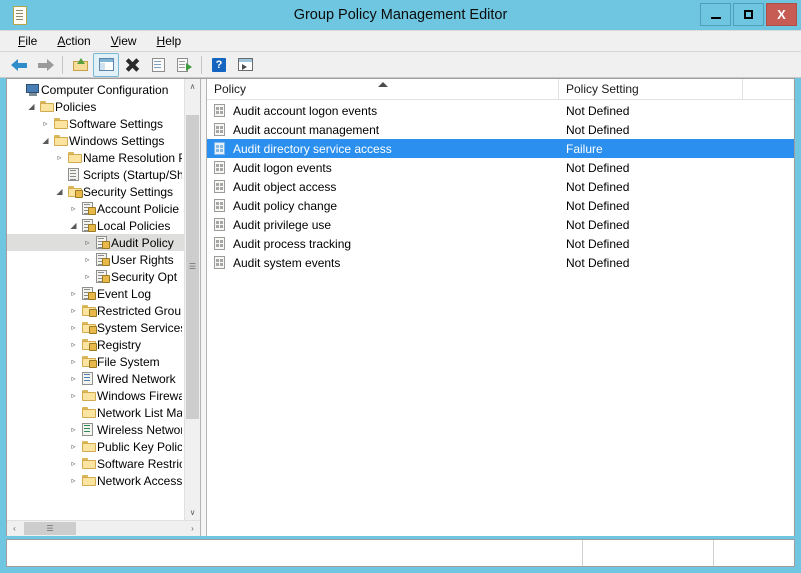  I want to click on table-row: Audit object access Not Defined, so click(500, 186).